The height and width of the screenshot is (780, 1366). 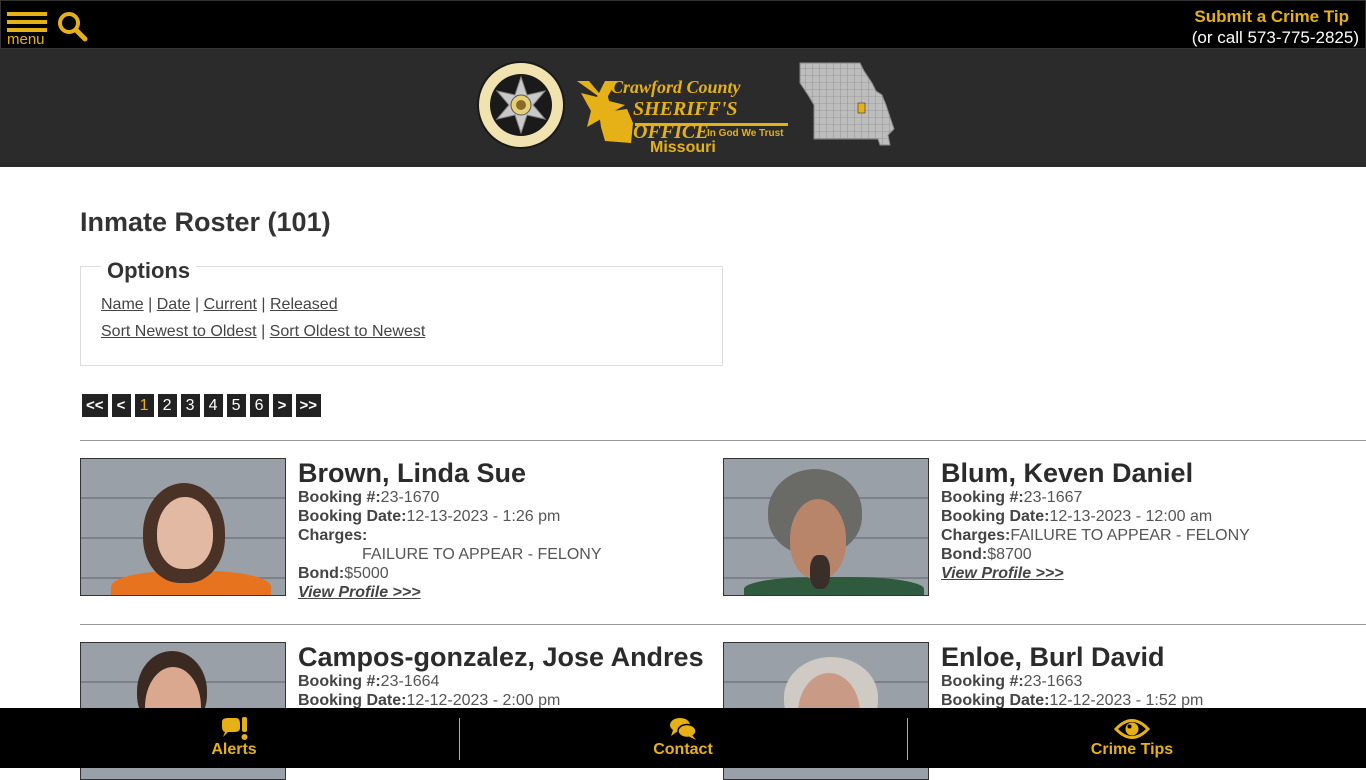 What do you see at coordinates (1275, 17) in the screenshot?
I see `crime-tip-title: Submit a Crime Tip` at bounding box center [1275, 17].